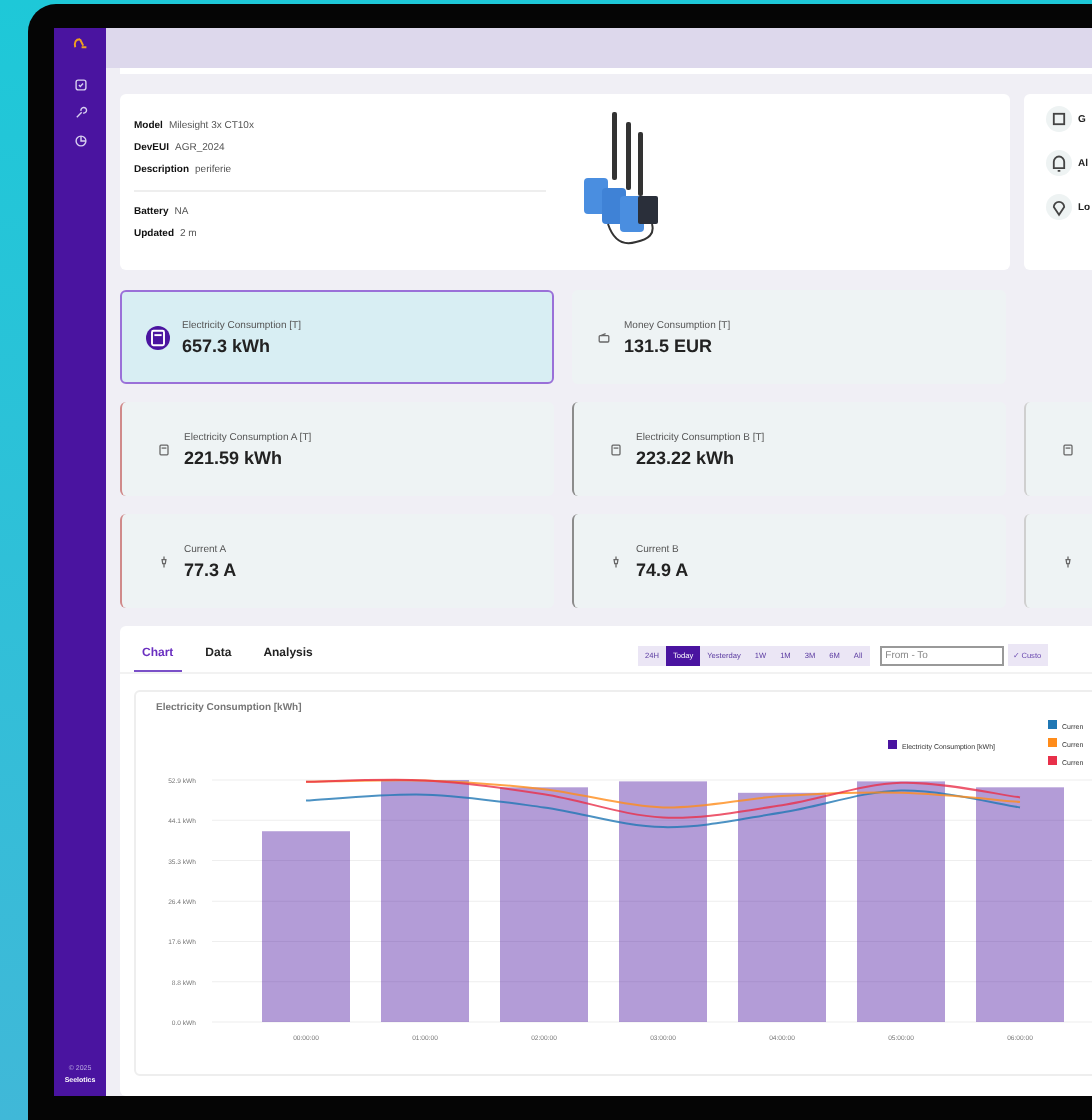  Describe the element at coordinates (80, 113) in the screenshot. I see `wrench-icon` at that location.